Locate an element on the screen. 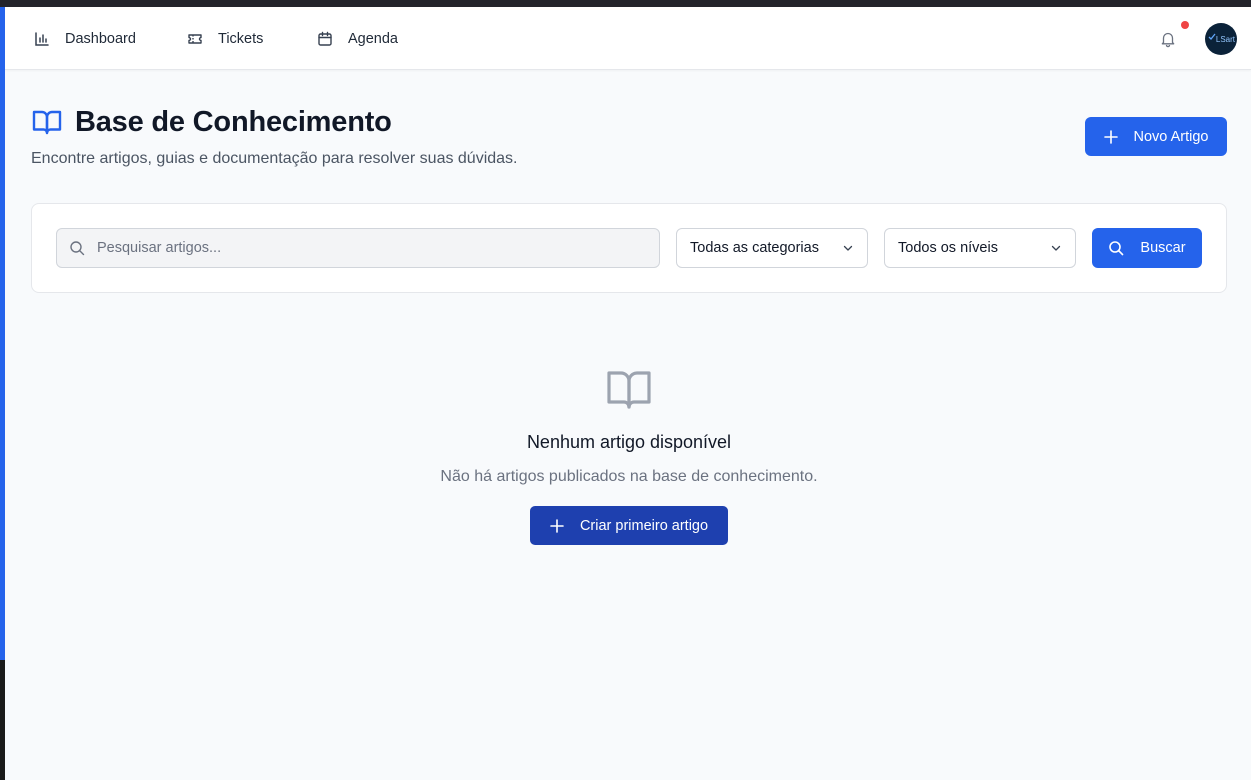 The image size is (1251, 780). bar-chart-icon is located at coordinates (42, 39).